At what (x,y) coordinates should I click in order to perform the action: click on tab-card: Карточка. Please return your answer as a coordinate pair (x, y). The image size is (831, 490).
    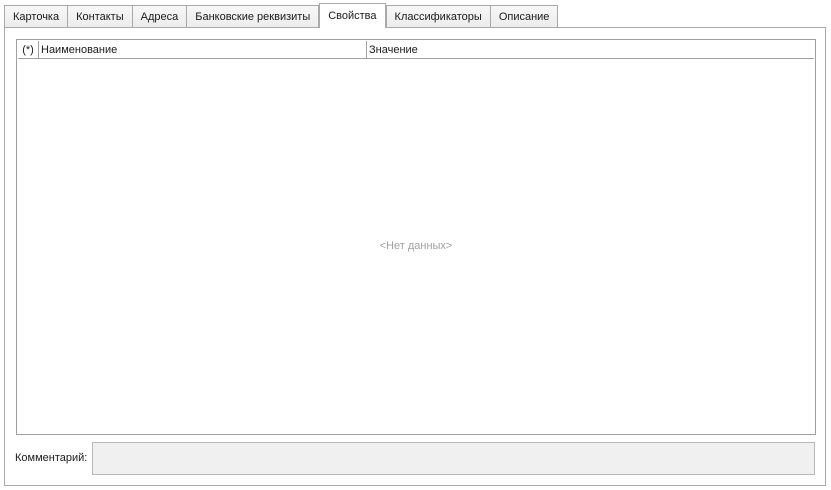
    Looking at the image, I should click on (36, 16).